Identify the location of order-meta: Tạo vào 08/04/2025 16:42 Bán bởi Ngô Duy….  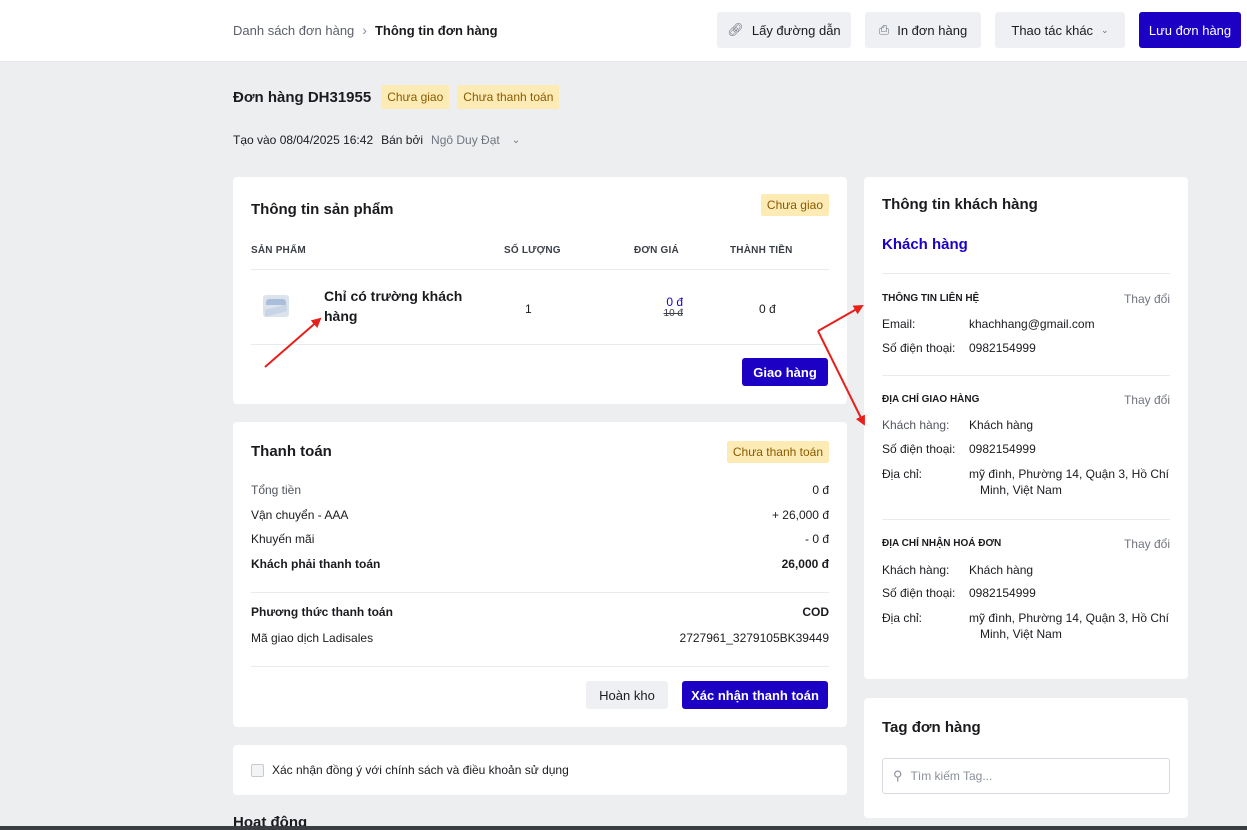
(376, 140).